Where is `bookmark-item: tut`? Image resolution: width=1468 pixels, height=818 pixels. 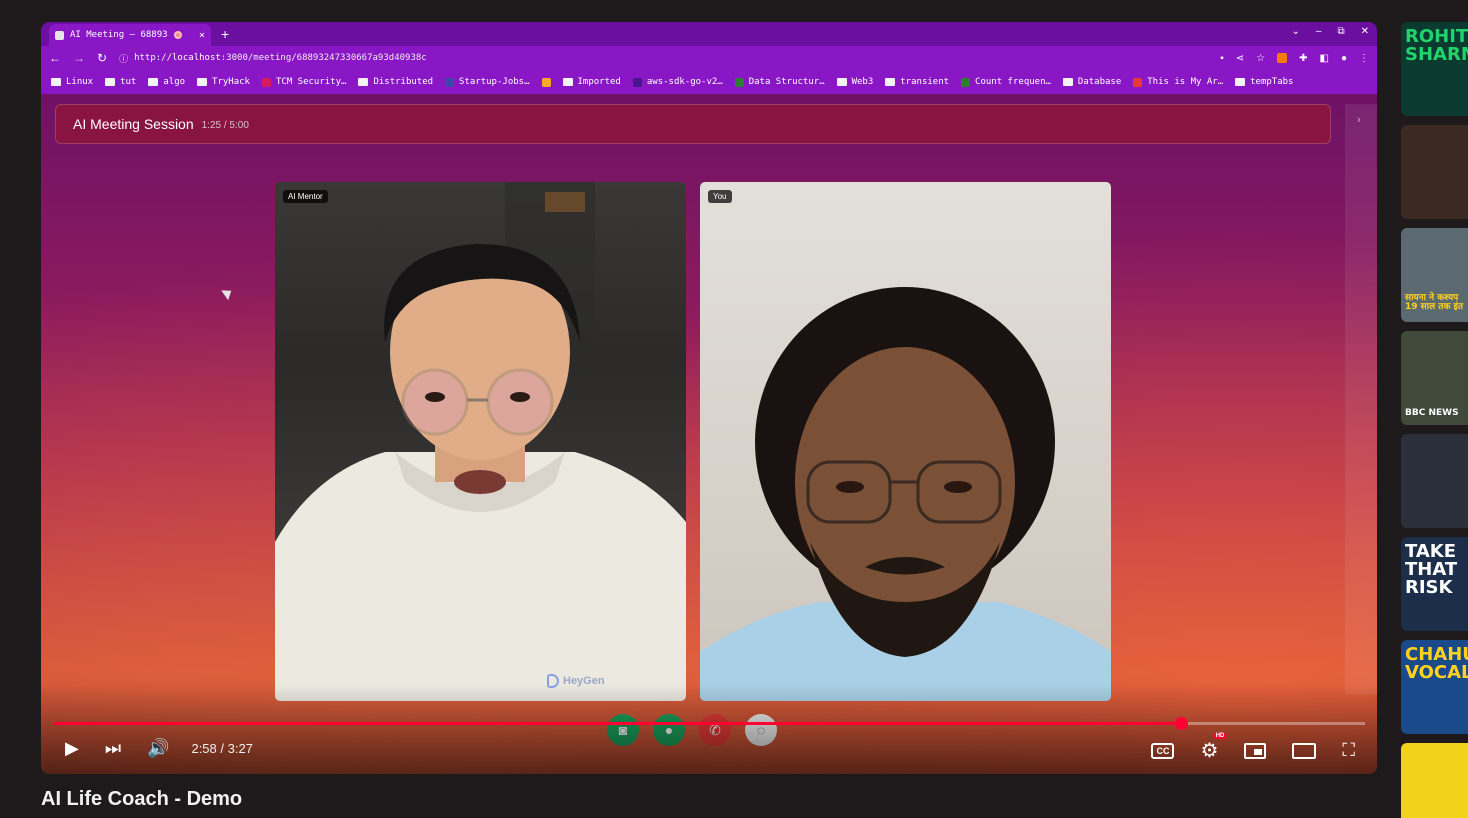
bookmark-item: tut is located at coordinates (120, 82).